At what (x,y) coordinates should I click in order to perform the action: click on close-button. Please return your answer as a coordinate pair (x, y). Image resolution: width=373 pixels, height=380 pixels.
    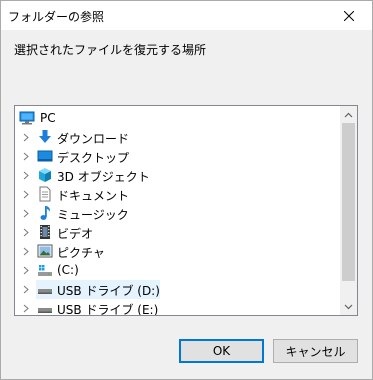
    Looking at the image, I should click on (349, 15).